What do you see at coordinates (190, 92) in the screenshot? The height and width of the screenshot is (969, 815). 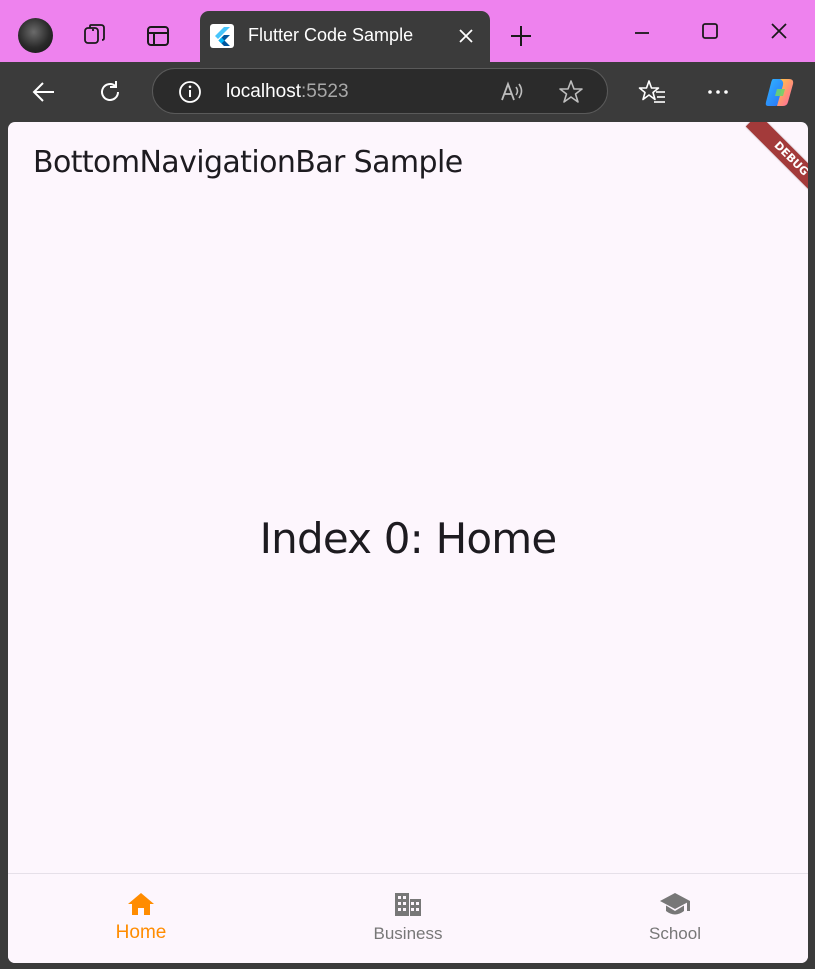 I see `site-info-icon` at bounding box center [190, 92].